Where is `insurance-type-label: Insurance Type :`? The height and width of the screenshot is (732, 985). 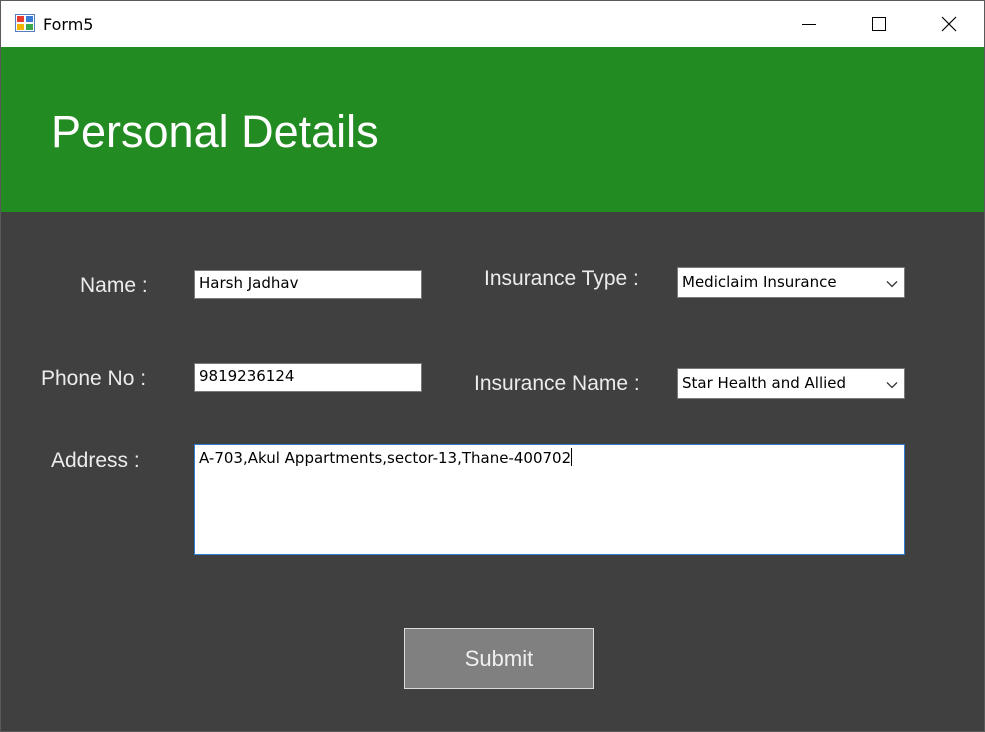
insurance-type-label: Insurance Type : is located at coordinates (561, 278).